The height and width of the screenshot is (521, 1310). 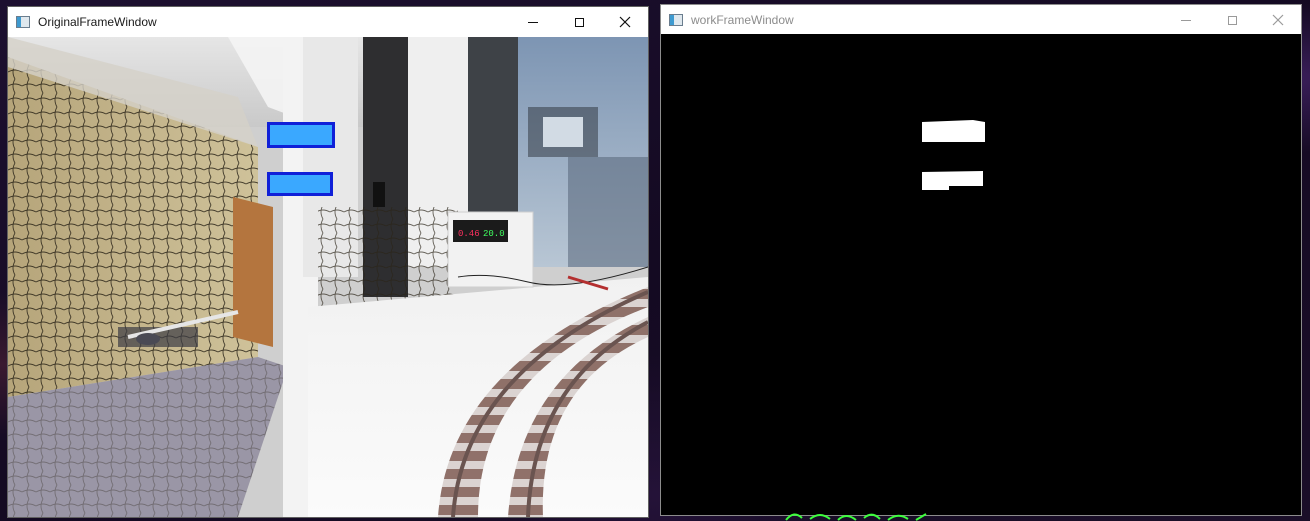 What do you see at coordinates (300, 184) in the screenshot?
I see `detection-box-lower` at bounding box center [300, 184].